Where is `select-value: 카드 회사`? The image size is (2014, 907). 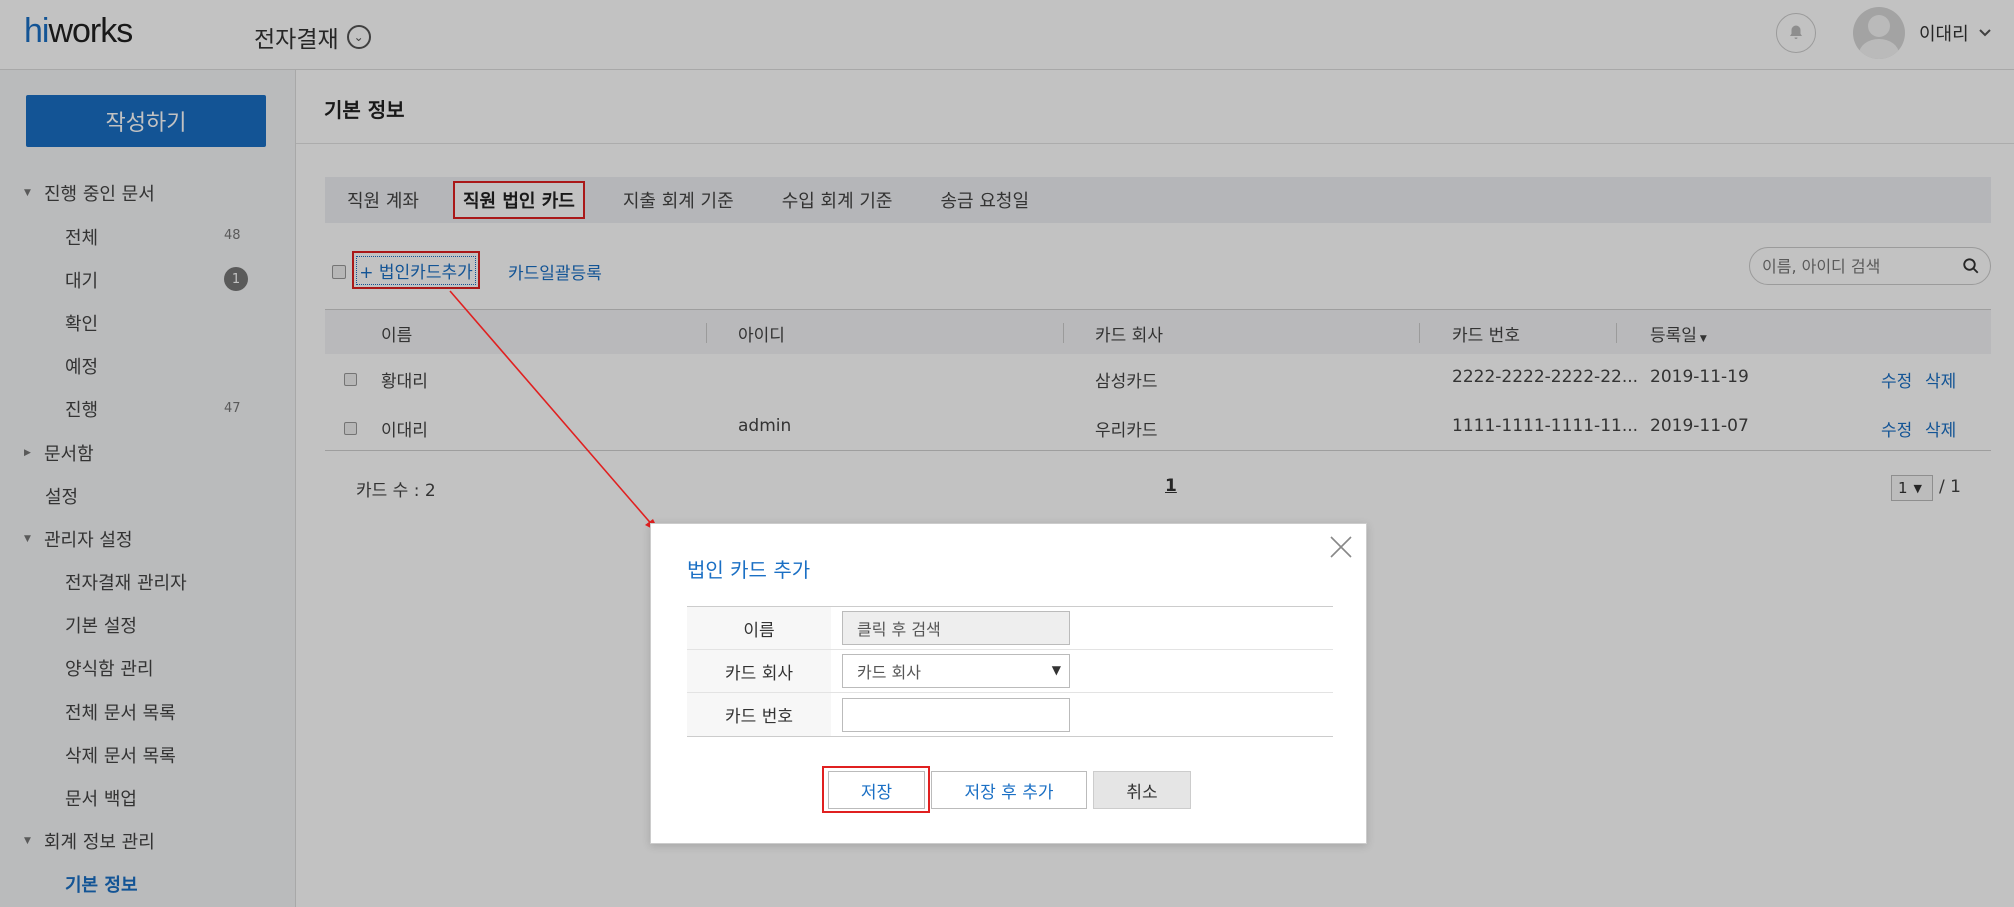 select-value: 카드 회사 is located at coordinates (889, 672).